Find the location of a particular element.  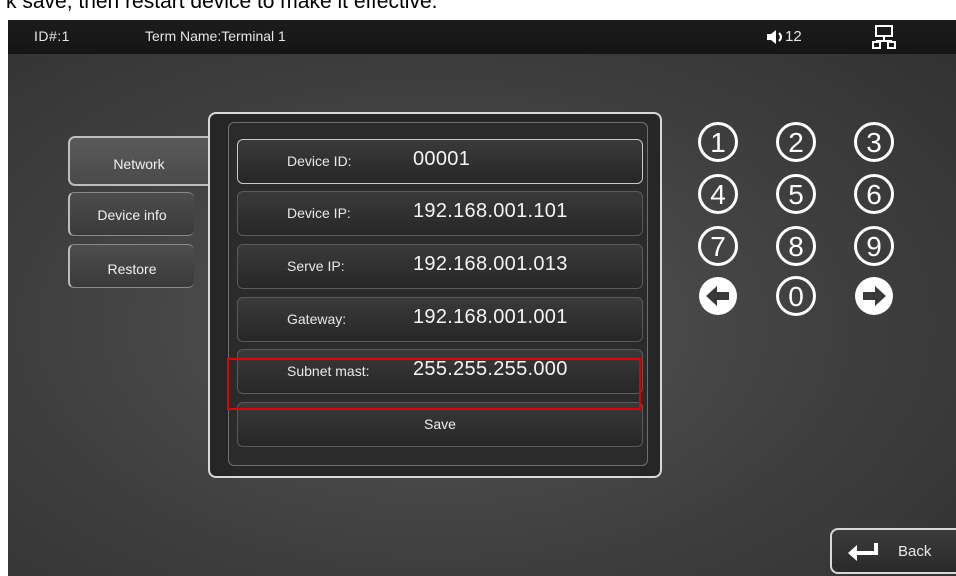

device-id-label: ID#:1 is located at coordinates (52, 36).